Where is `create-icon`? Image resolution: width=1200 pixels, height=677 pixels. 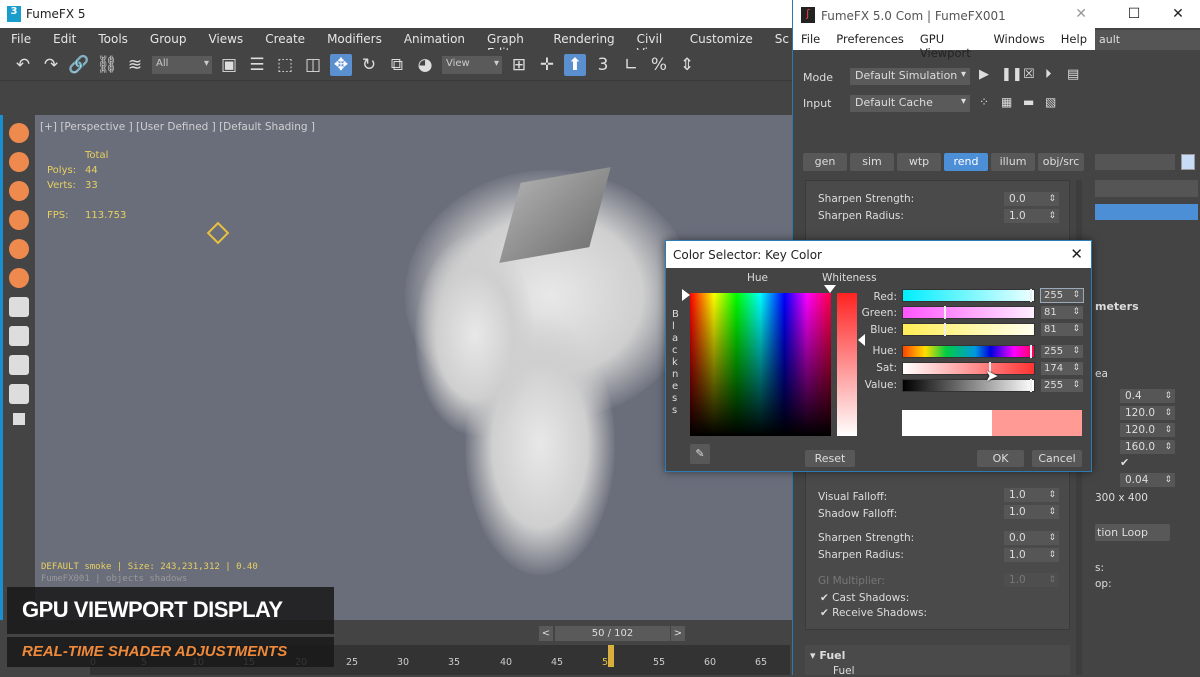 create-icon is located at coordinates (19, 133).